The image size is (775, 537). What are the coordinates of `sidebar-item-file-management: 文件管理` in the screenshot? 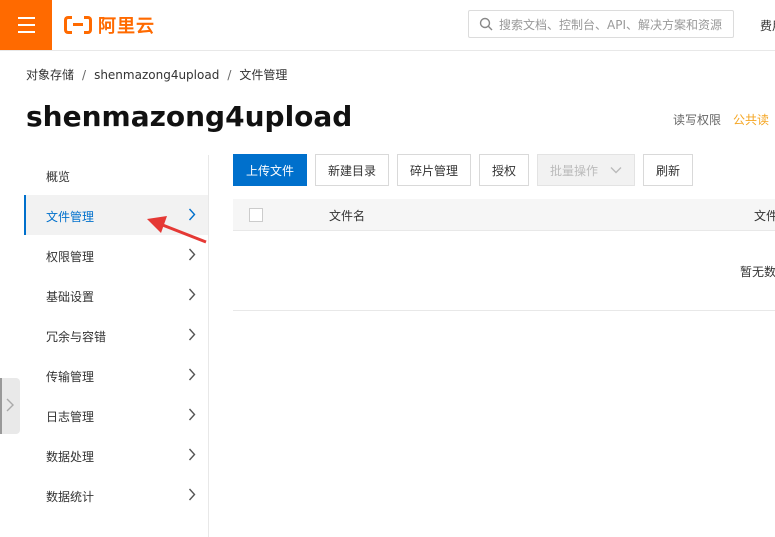 It's located at (116, 215).